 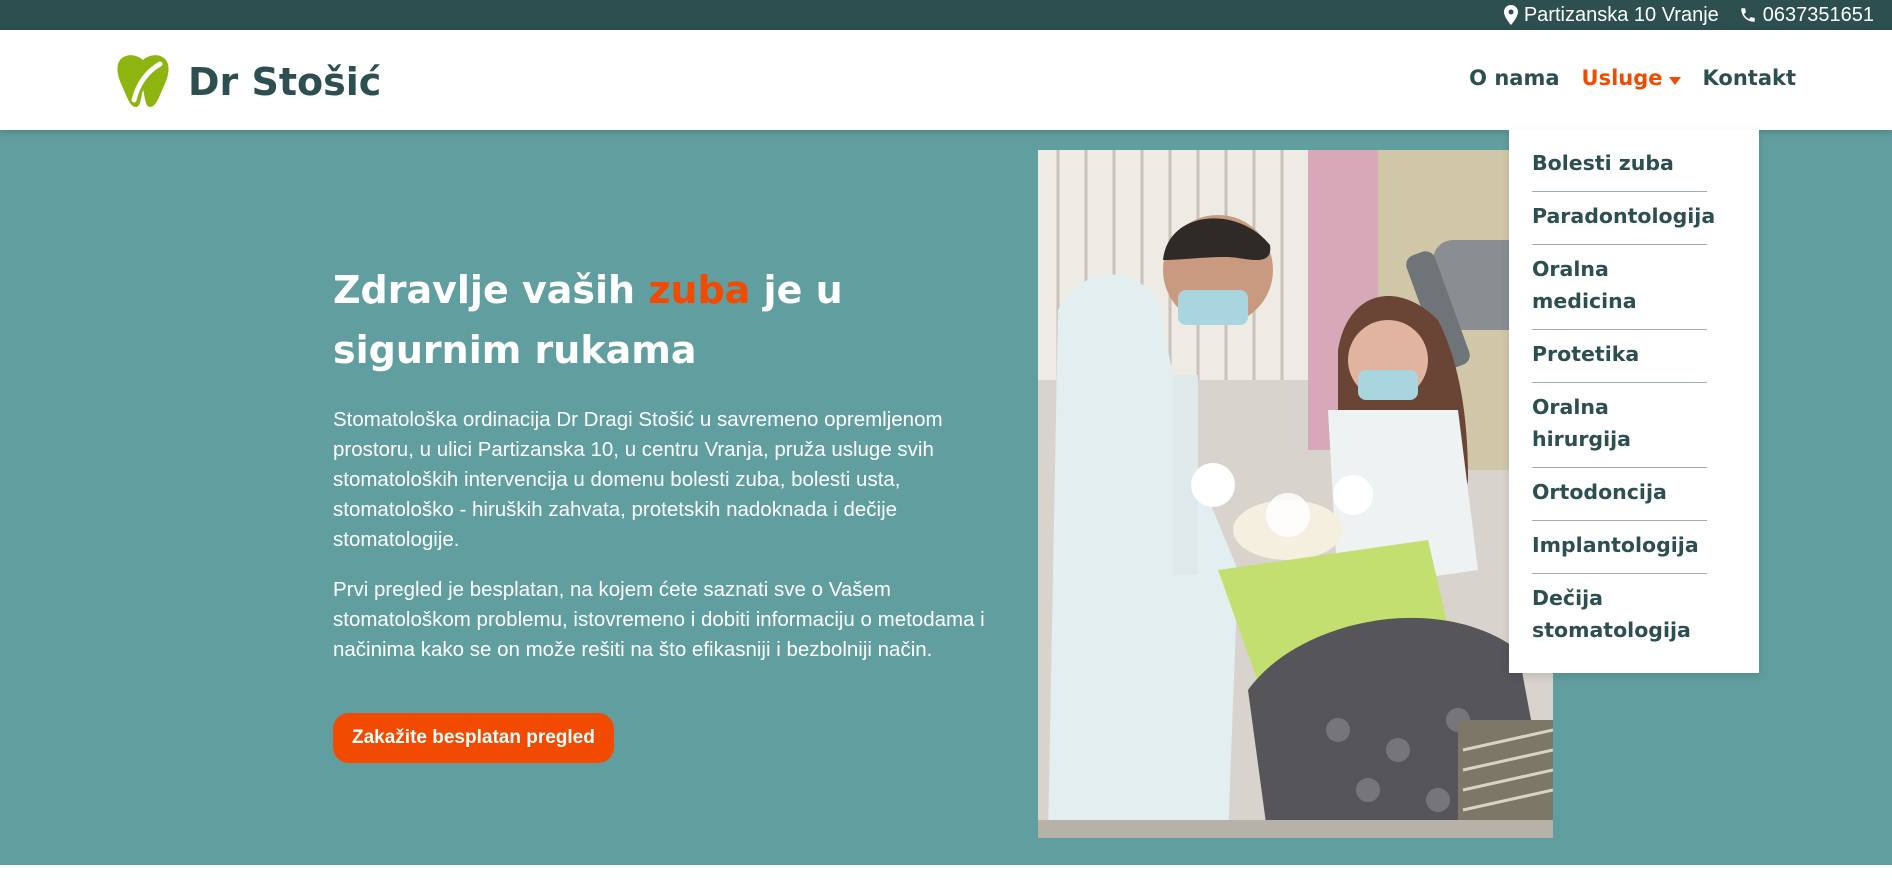 I want to click on dropdown-item-bolesti-zuba: Bolesti zuba, so click(x=1619, y=169).